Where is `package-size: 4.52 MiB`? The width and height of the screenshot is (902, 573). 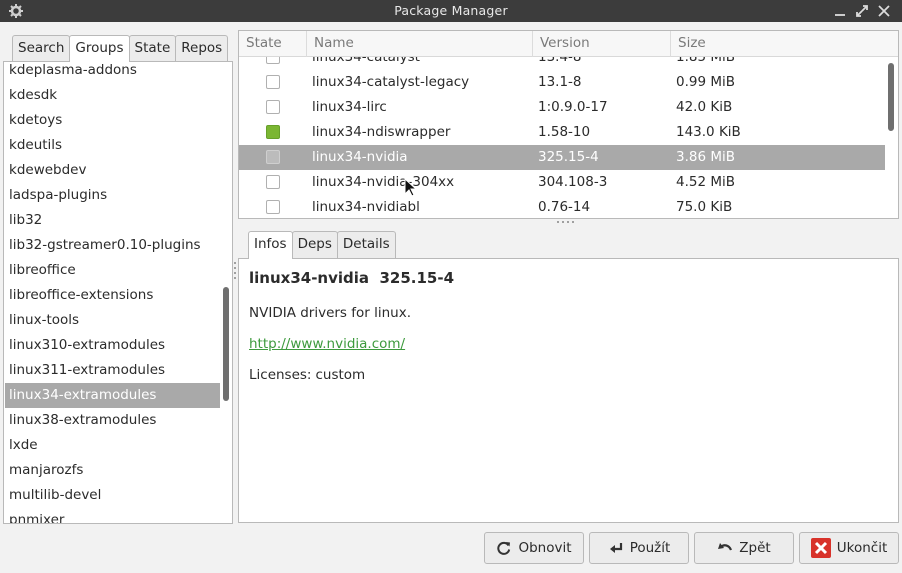 package-size: 4.52 MiB is located at coordinates (706, 182).